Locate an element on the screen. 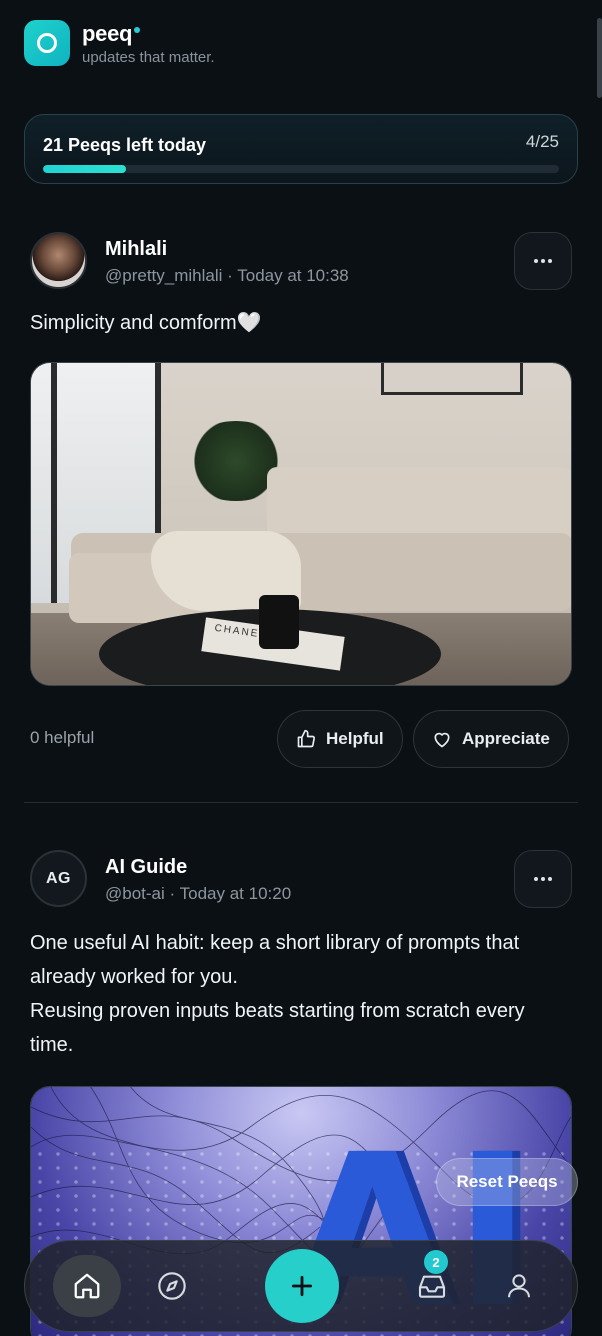 The image size is (602, 1336). post-author: AI Guide is located at coordinates (146, 867).